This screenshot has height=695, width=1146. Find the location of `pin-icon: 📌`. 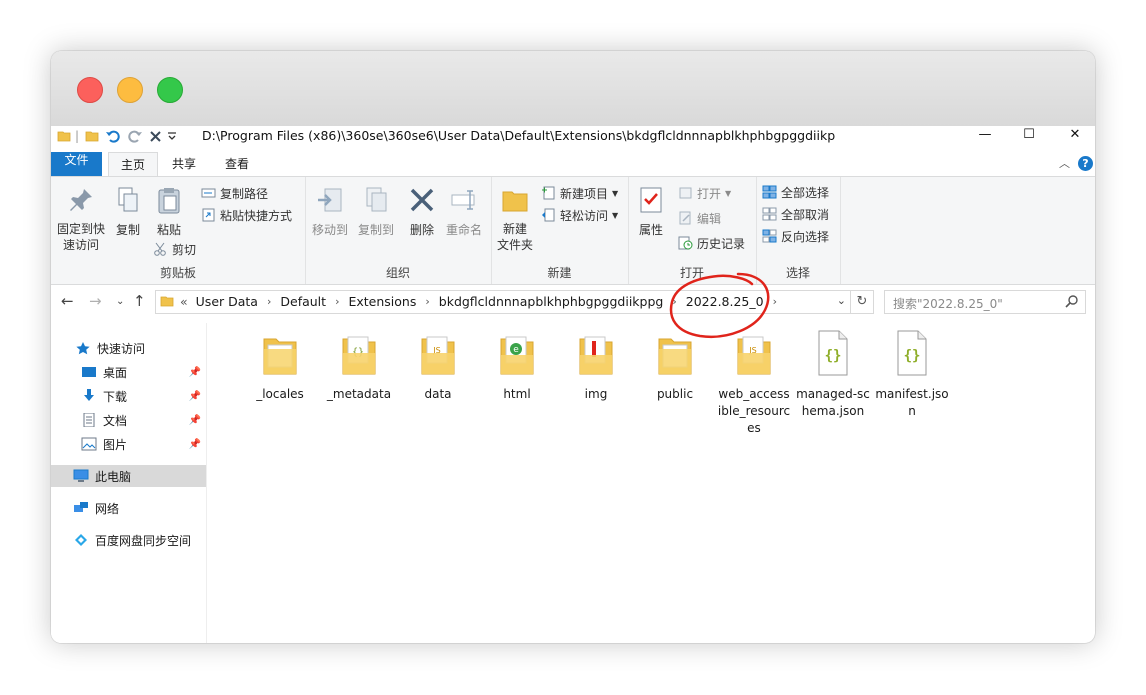

pin-icon: 📌 is located at coordinates (194, 372).